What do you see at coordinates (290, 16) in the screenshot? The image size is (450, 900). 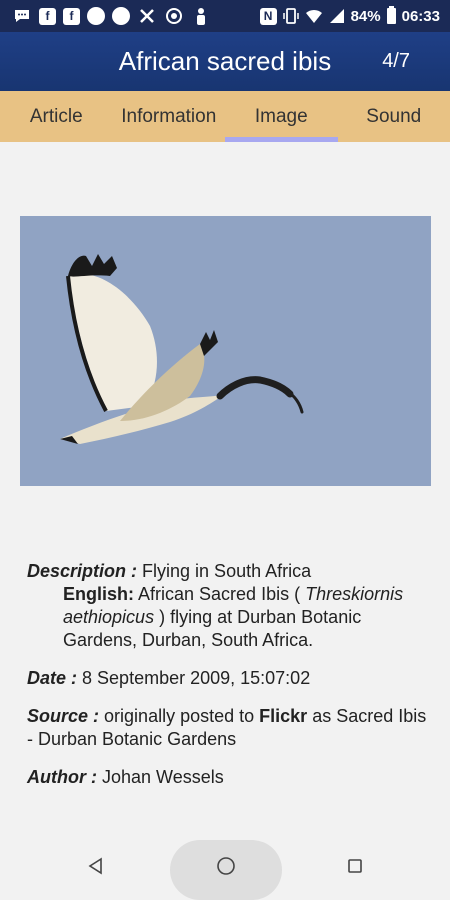 I see `vibrate-icon` at bounding box center [290, 16].